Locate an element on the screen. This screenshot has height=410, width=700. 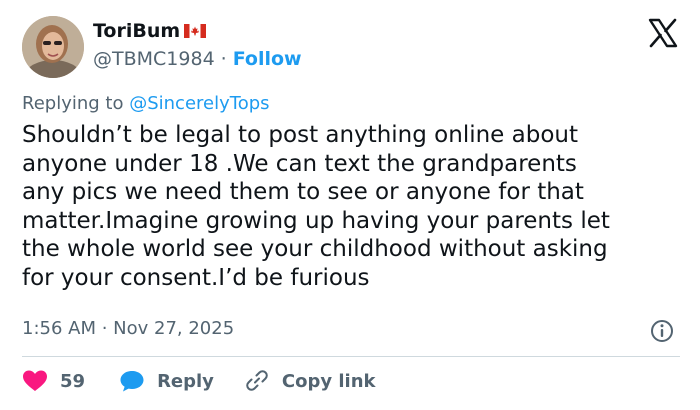
copy-link-label: Copy link is located at coordinates (328, 381).